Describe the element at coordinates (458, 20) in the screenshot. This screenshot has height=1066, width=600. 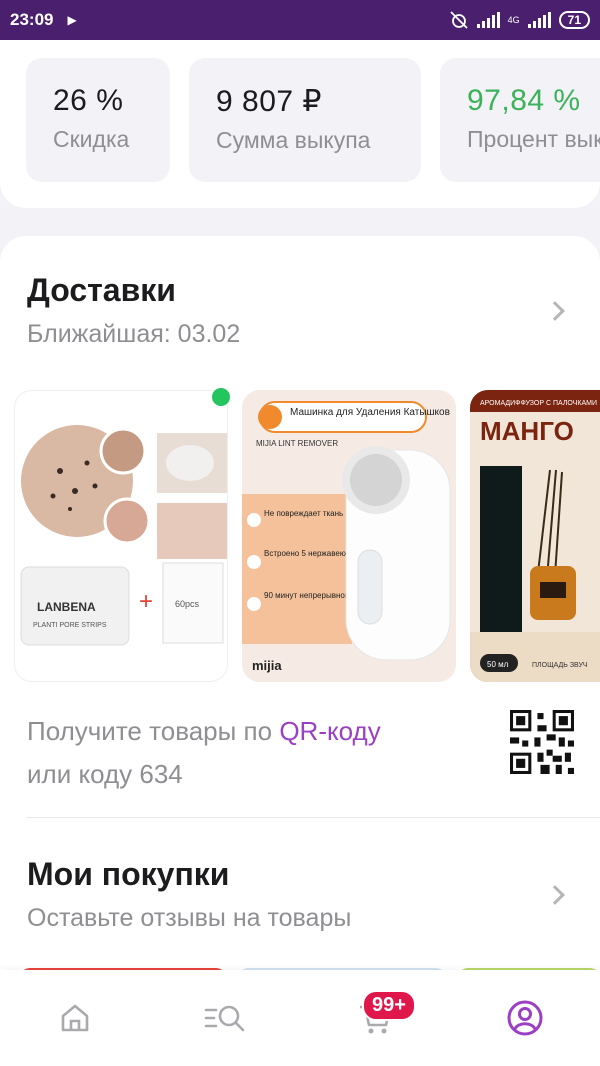
I see `alarm-off-icon` at that location.